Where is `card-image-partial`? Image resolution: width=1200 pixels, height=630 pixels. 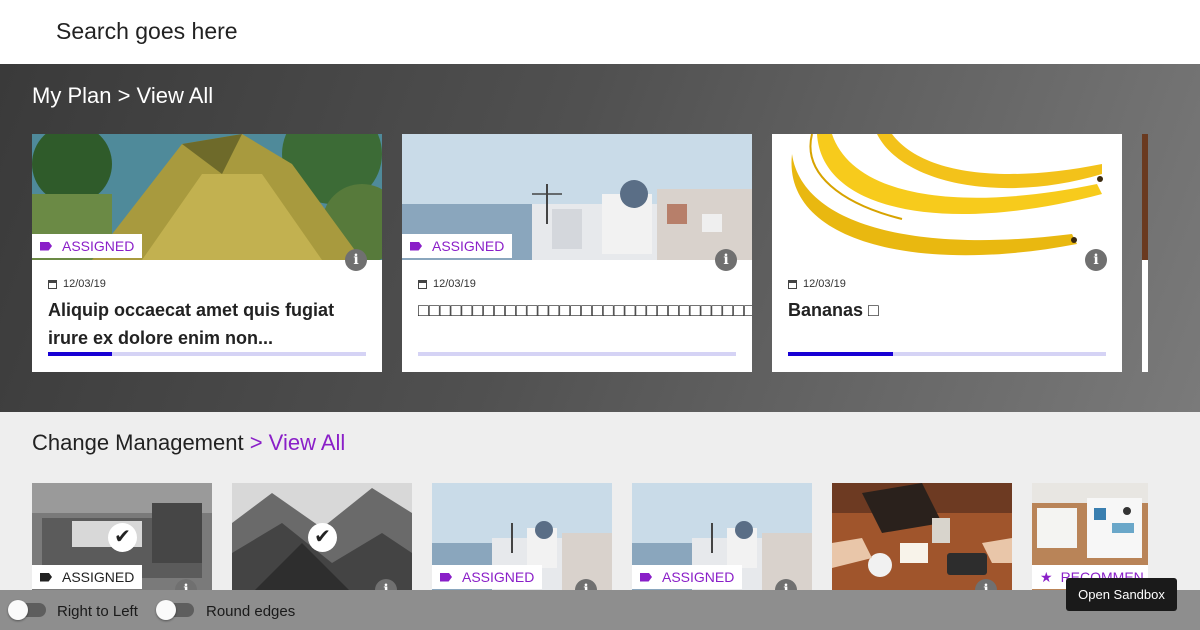 card-image-partial is located at coordinates (1145, 197).